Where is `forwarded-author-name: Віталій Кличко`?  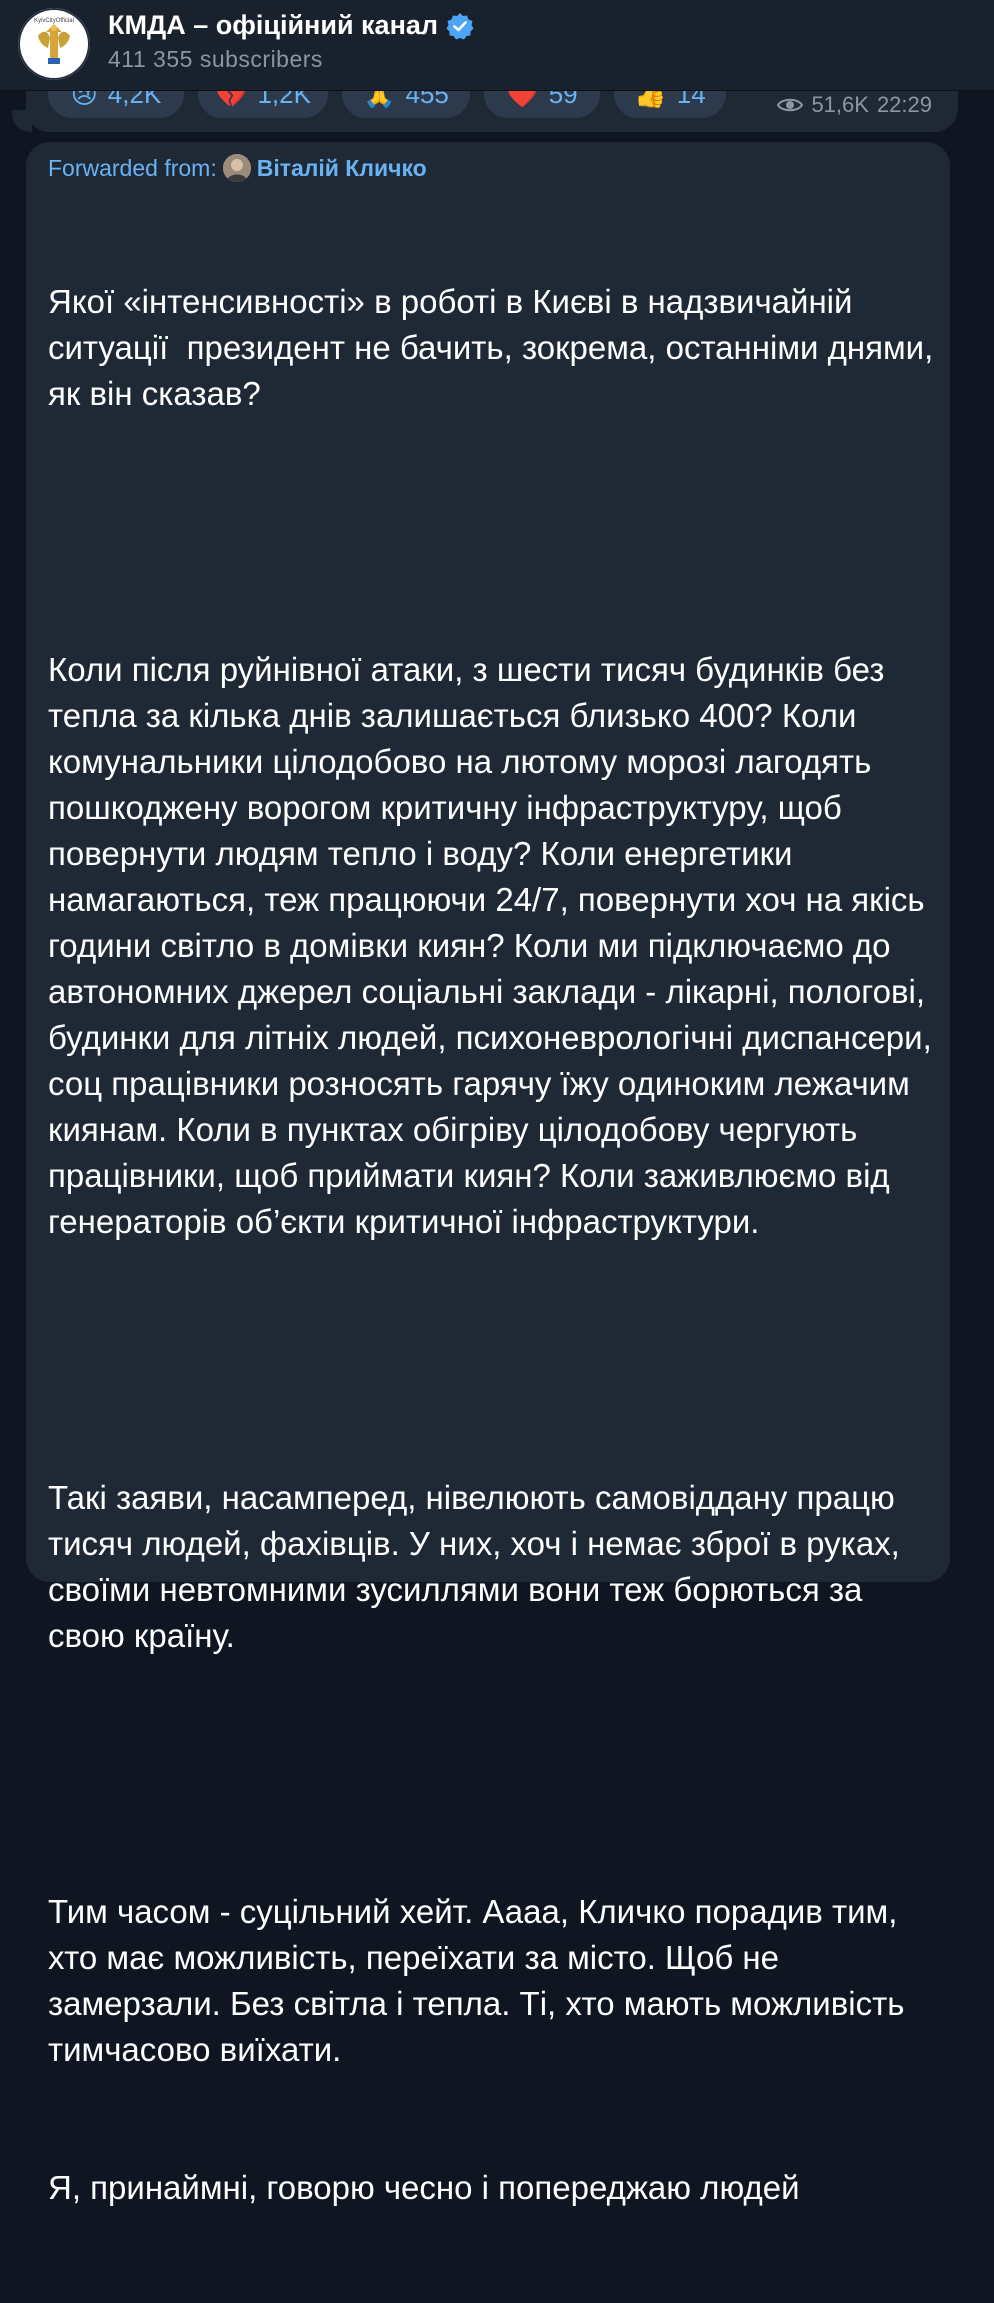 forwarded-author-name: Віталій Кличко is located at coordinates (341, 167).